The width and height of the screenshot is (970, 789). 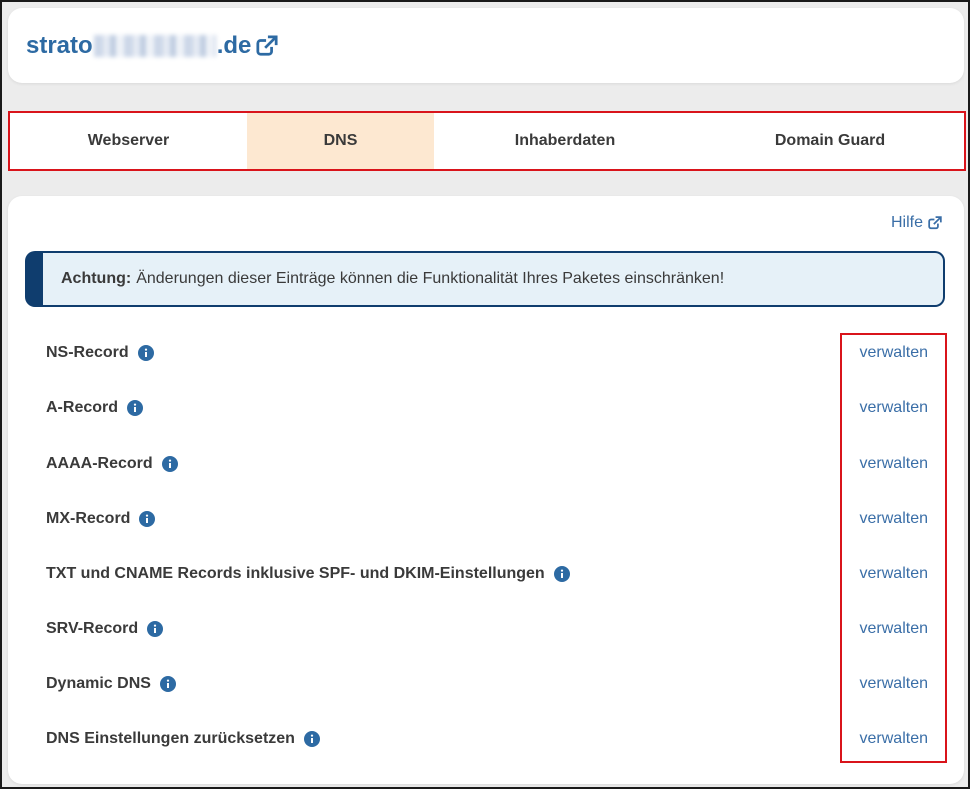 I want to click on manage-link-srv: verwalten, so click(x=894, y=629).